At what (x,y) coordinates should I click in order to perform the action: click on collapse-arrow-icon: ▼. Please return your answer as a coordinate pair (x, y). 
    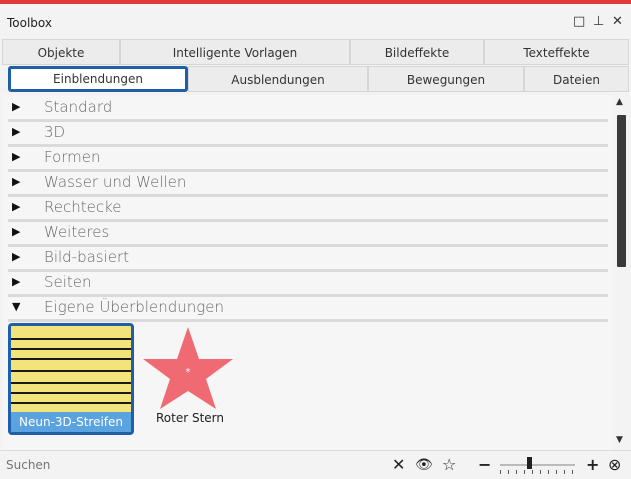
    Looking at the image, I should click on (16, 306).